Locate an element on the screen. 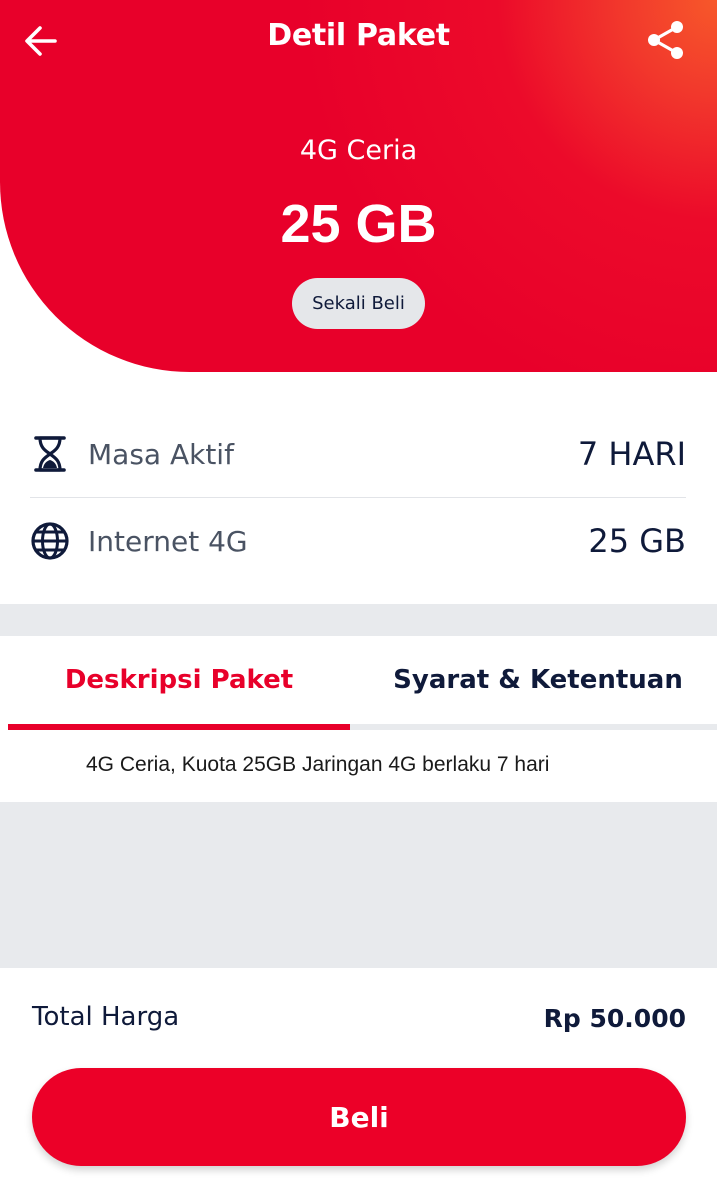  purchase-type-badge: Sekali Beli is located at coordinates (358, 303).